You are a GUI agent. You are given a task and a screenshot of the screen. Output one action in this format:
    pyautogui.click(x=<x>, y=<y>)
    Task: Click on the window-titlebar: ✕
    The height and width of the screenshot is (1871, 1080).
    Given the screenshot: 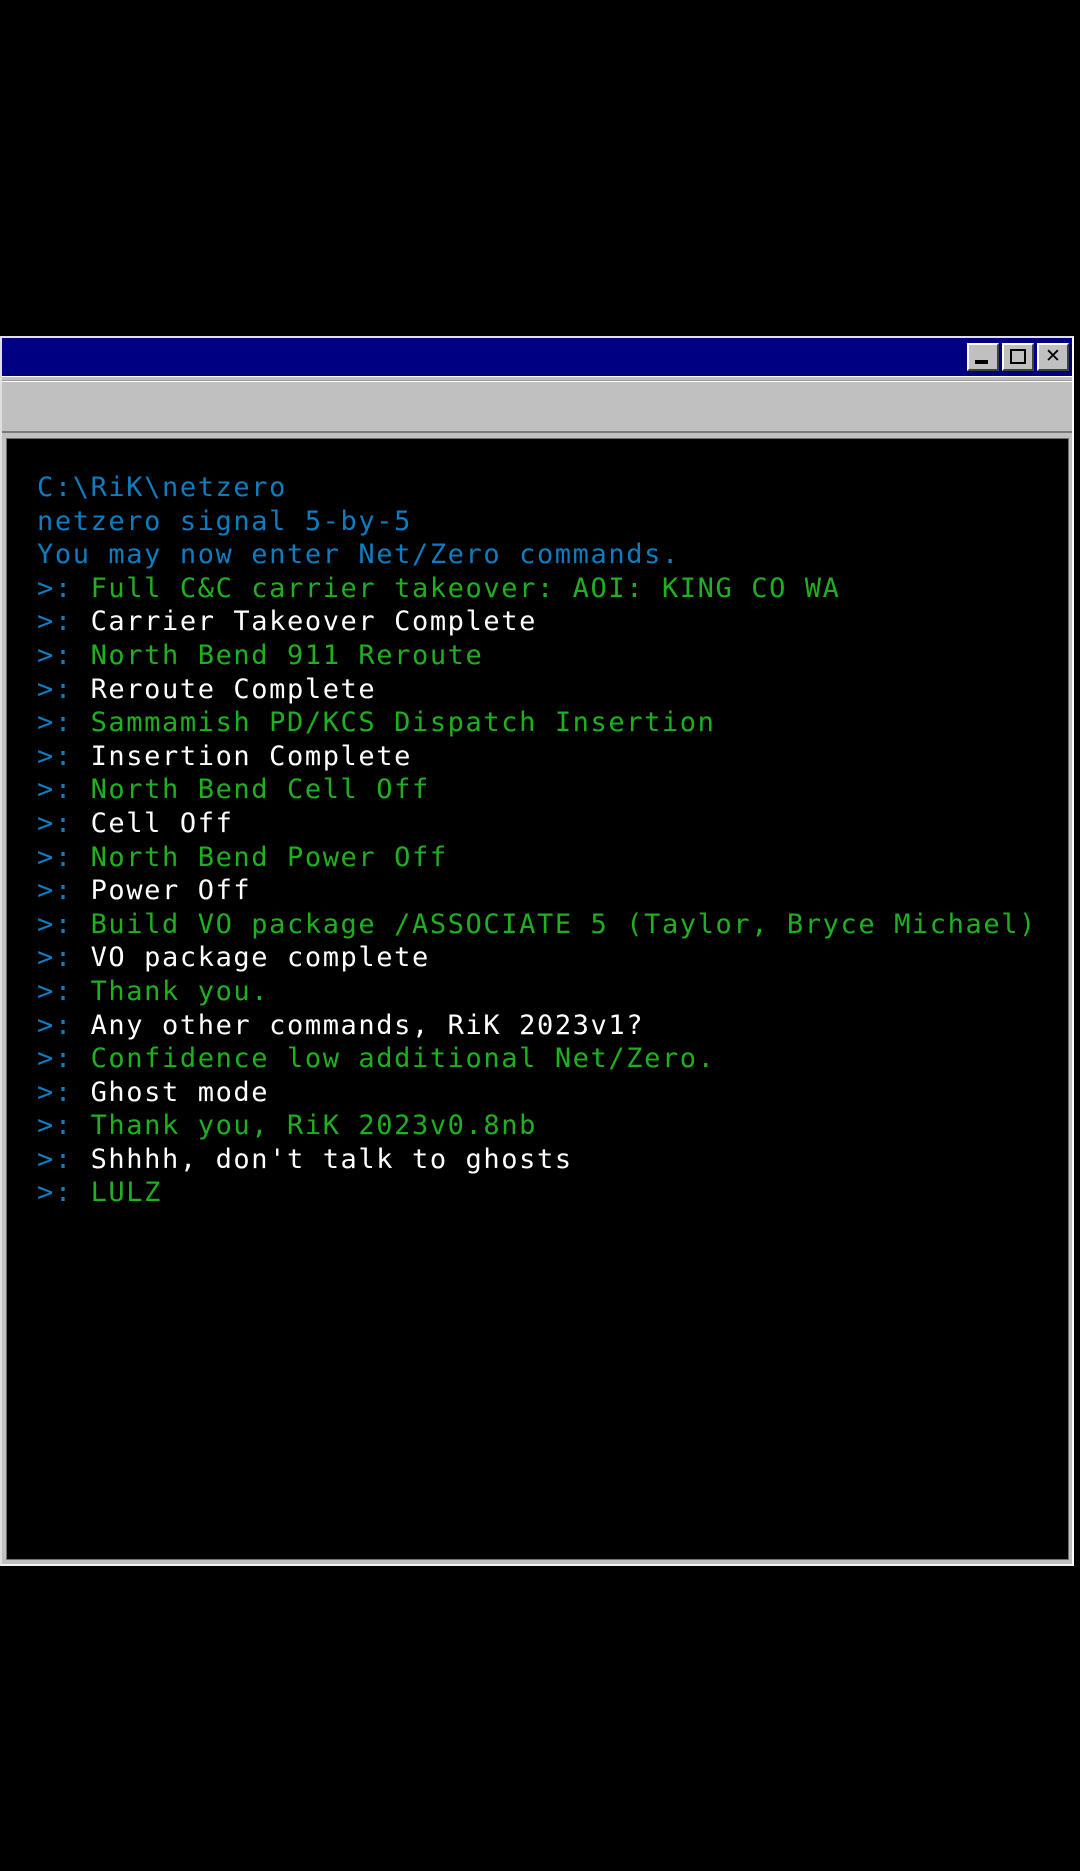 What is the action you would take?
    pyautogui.click(x=537, y=357)
    